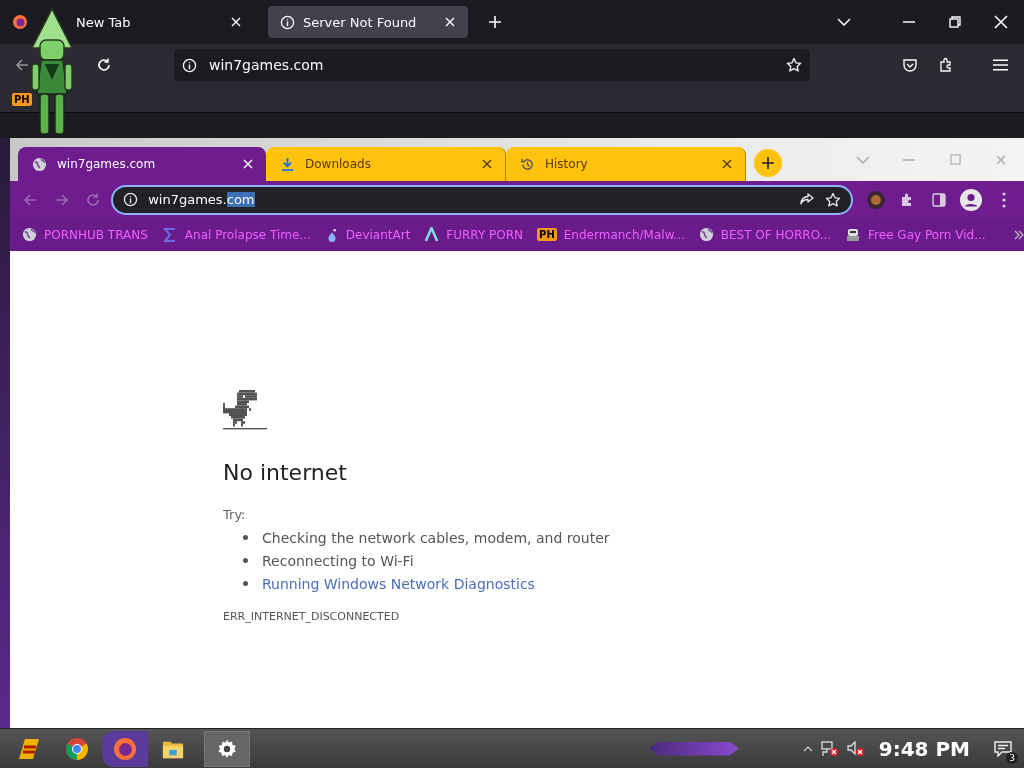  What do you see at coordinates (938, 199) in the screenshot?
I see `side-panel-icon` at bounding box center [938, 199].